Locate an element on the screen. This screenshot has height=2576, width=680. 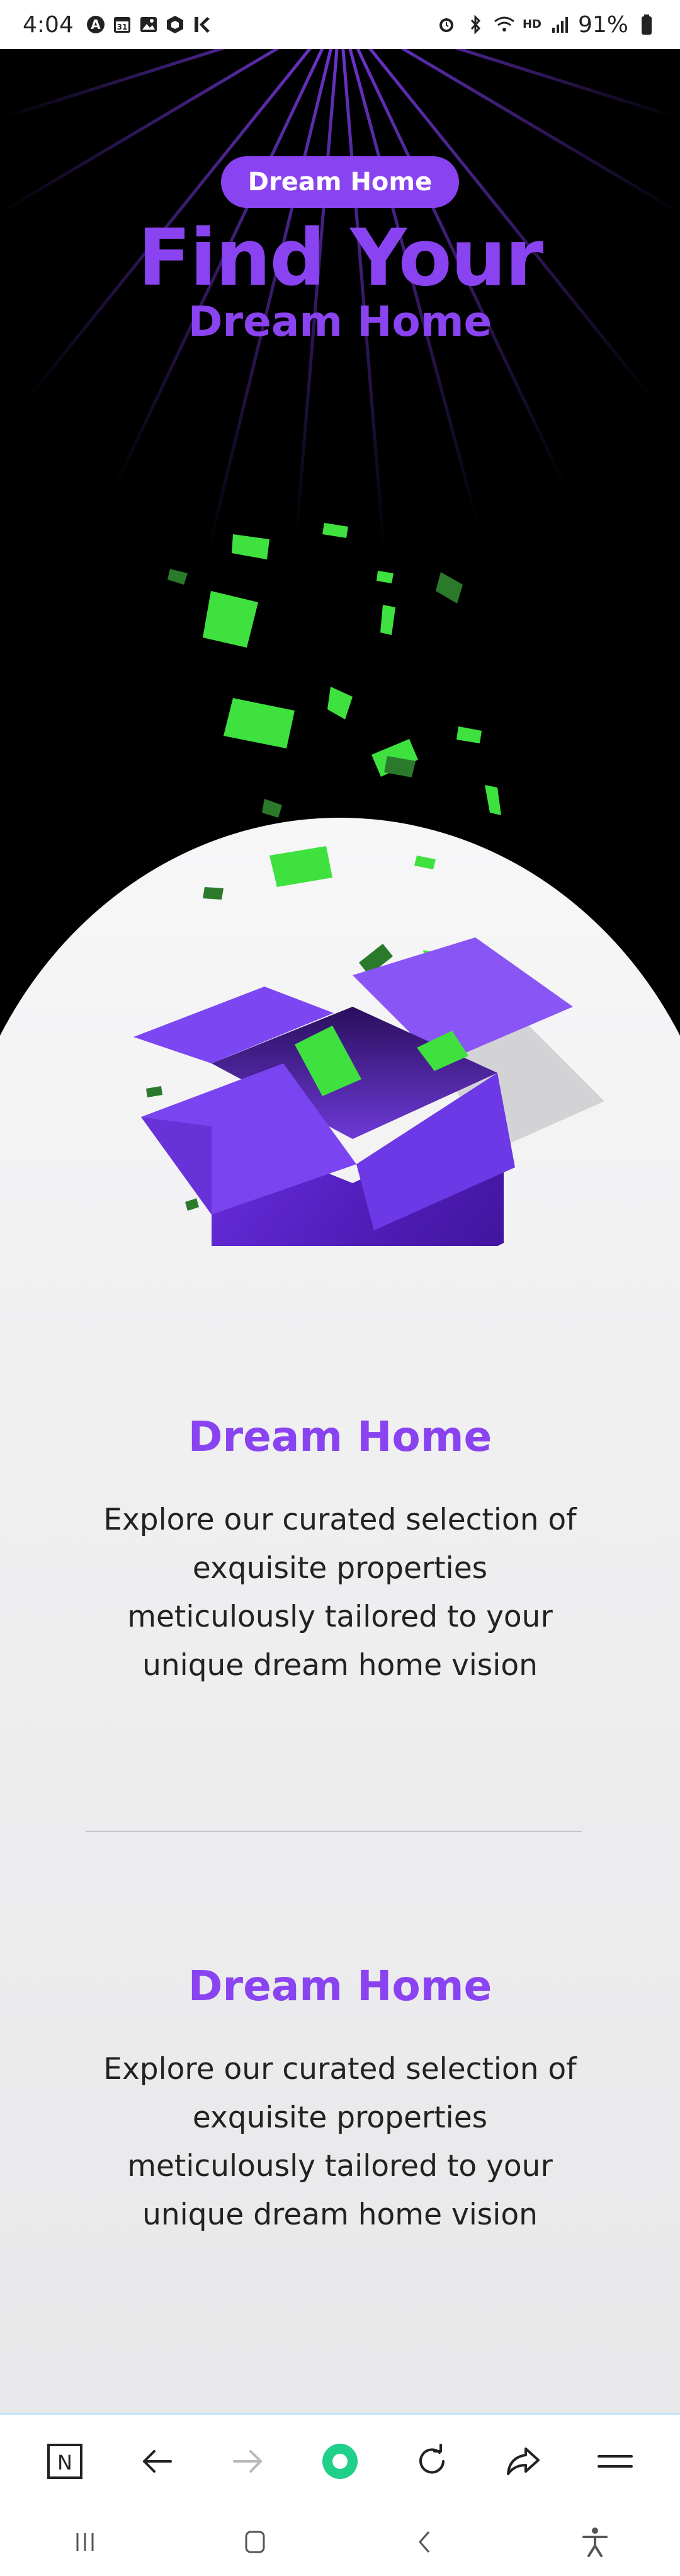
hero-title: Find Your is located at coordinates (340, 258).